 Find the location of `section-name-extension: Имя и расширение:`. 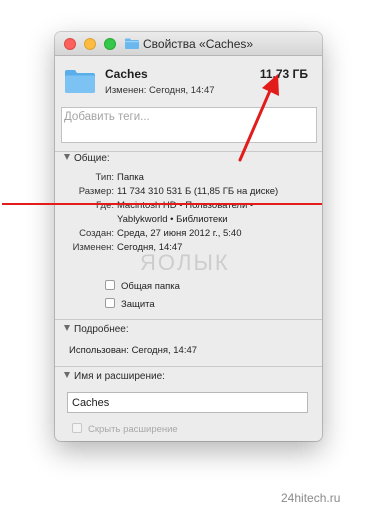

section-name-extension: Имя и расширение: is located at coordinates (114, 376).